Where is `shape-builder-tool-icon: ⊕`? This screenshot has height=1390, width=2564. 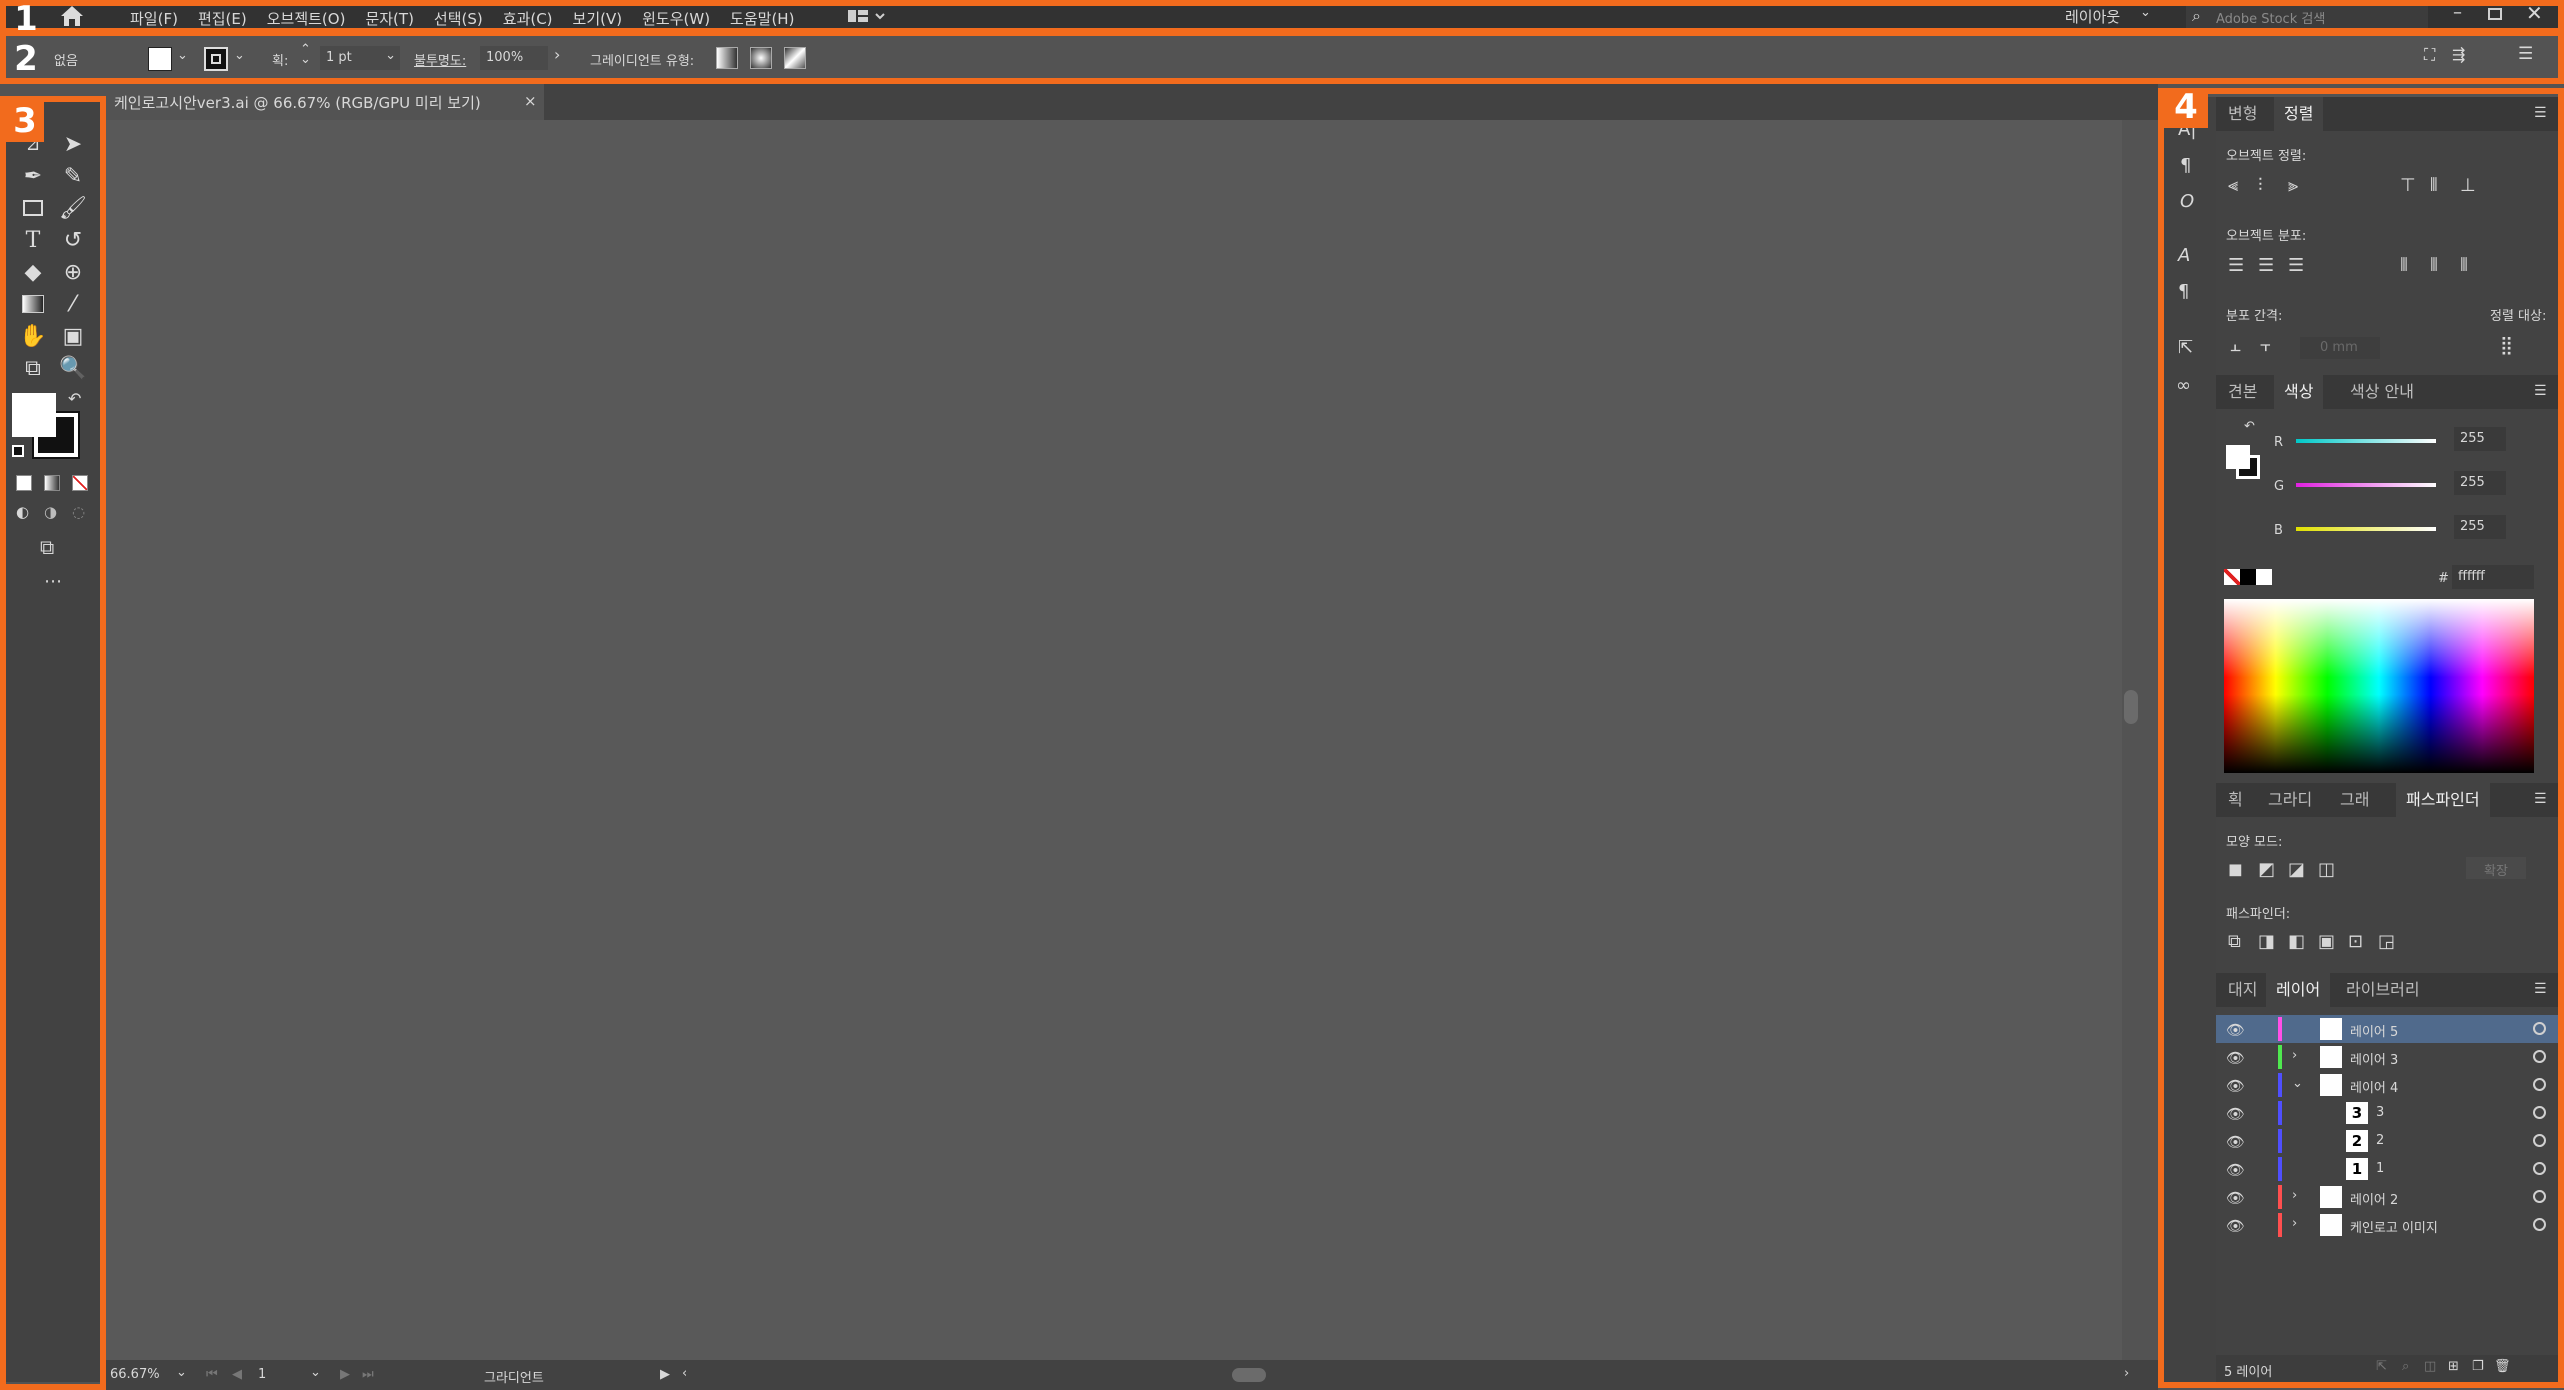
shape-builder-tool-icon: ⊕ is located at coordinates (73, 272).